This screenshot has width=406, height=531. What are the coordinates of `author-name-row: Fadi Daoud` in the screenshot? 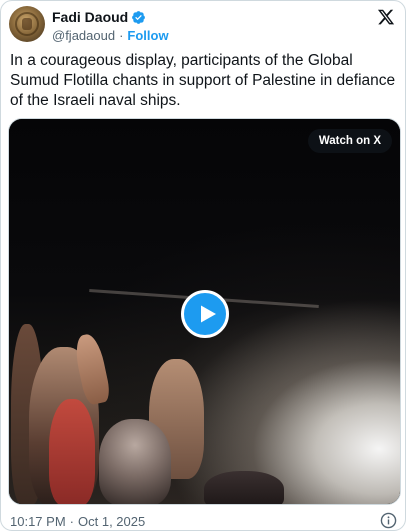 It's located at (99, 17).